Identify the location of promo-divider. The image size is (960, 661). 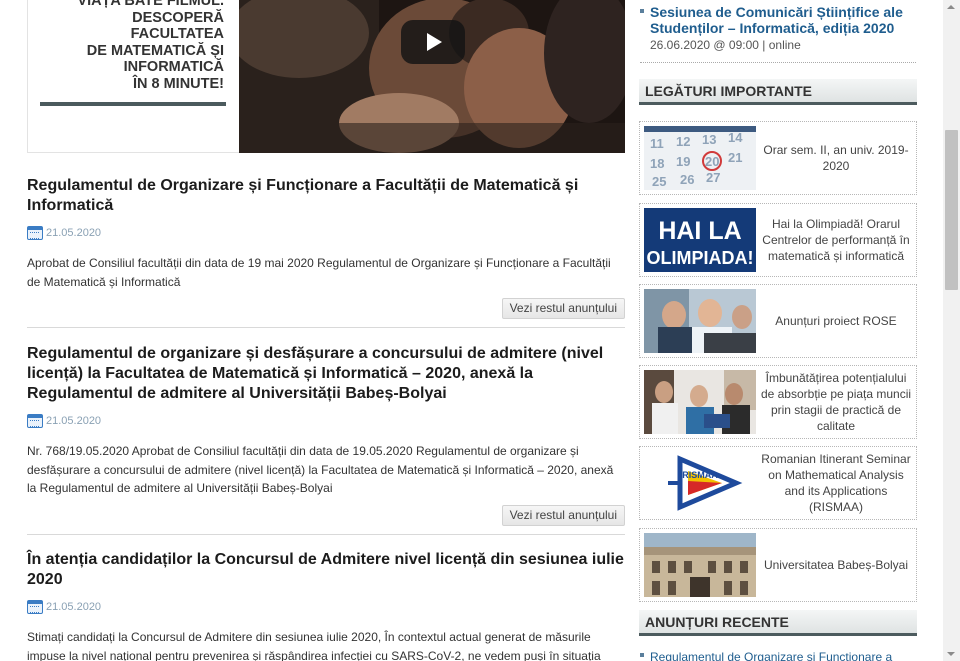
(133, 104).